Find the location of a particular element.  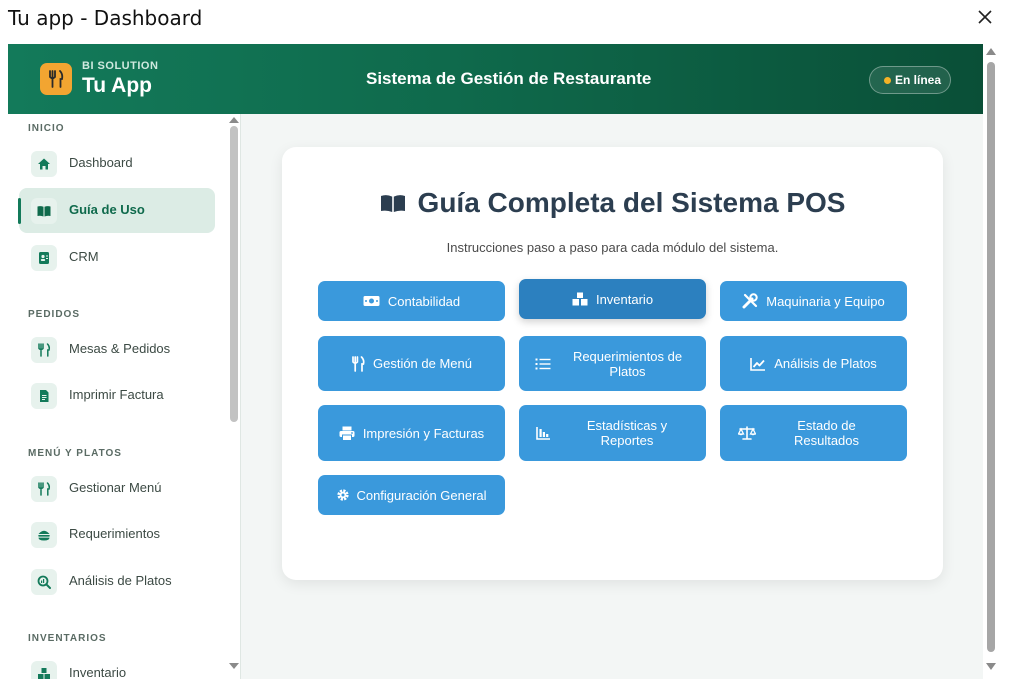

button-label: Estado de Resultados is located at coordinates (826, 433).